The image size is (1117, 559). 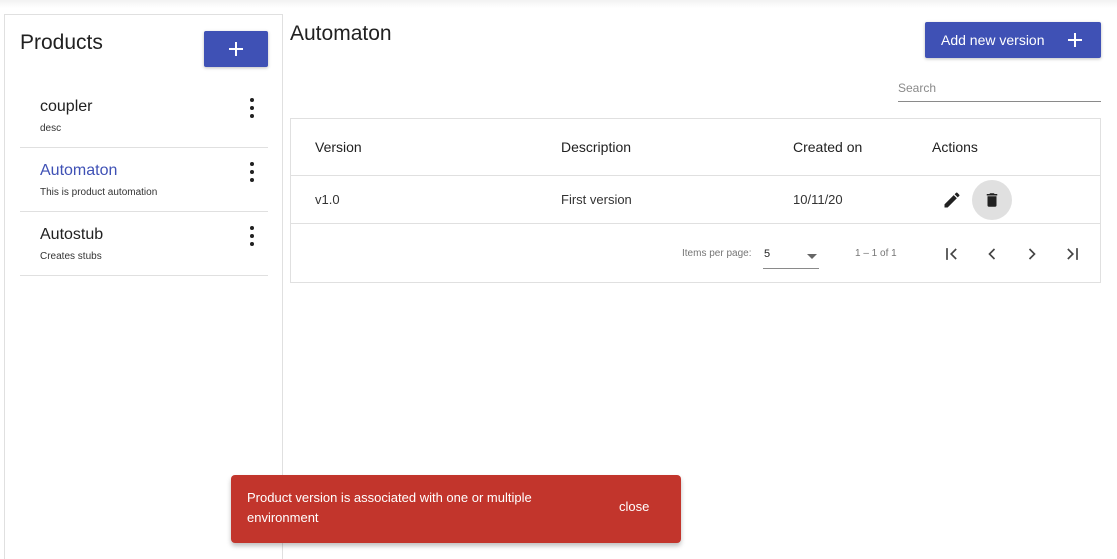 I want to click on first-page-icon, so click(x=951, y=254).